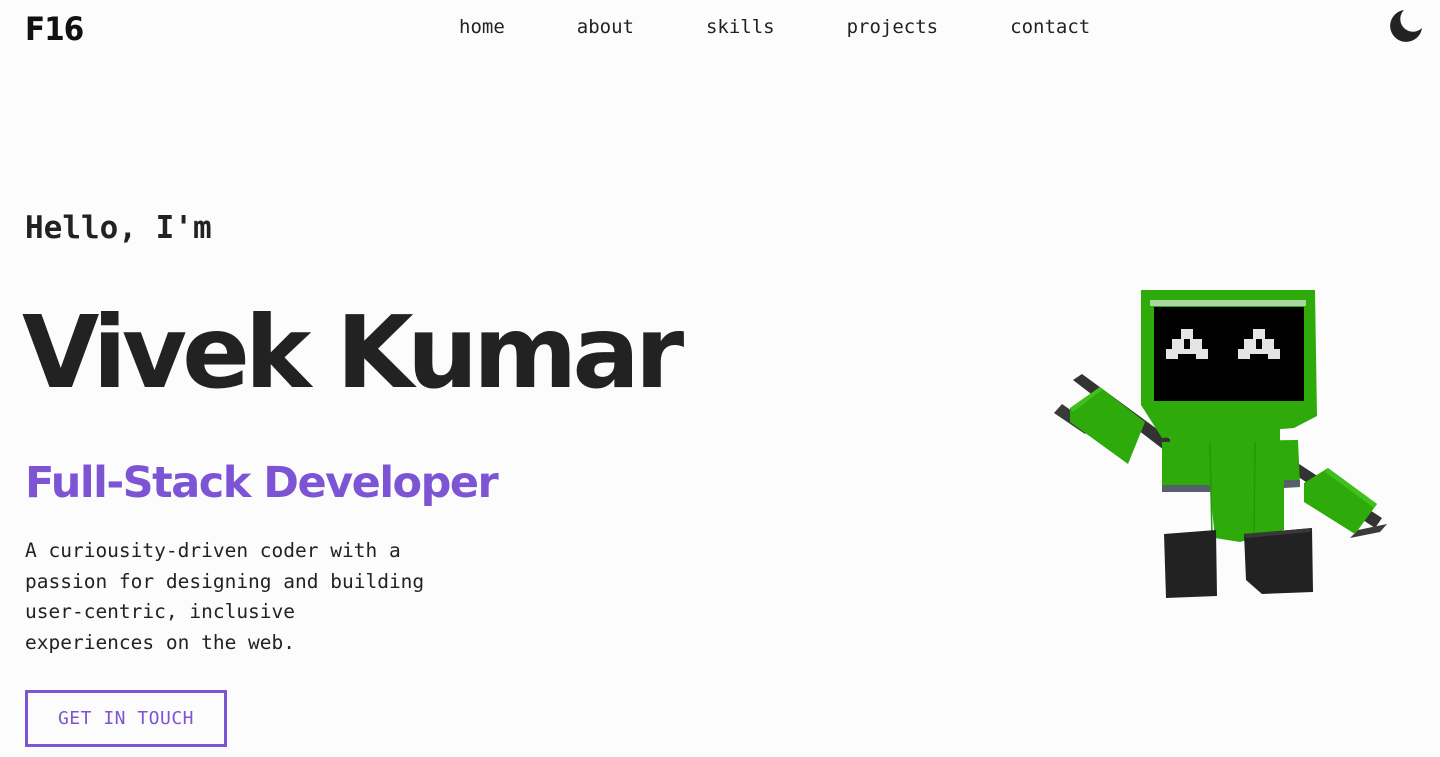 Image resolution: width=1440 pixels, height=757 pixels. I want to click on hero-greeting: Hello, I'm, so click(118, 228).